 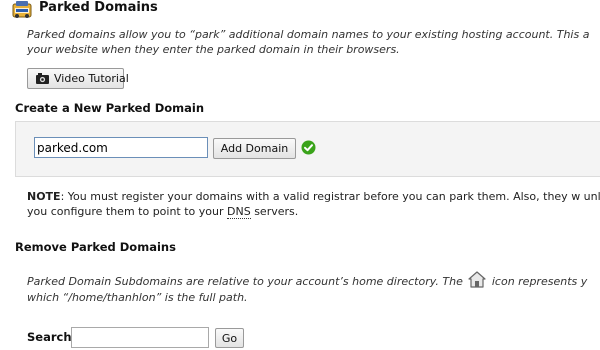 I want to click on check-circle-icon, so click(x=308, y=147).